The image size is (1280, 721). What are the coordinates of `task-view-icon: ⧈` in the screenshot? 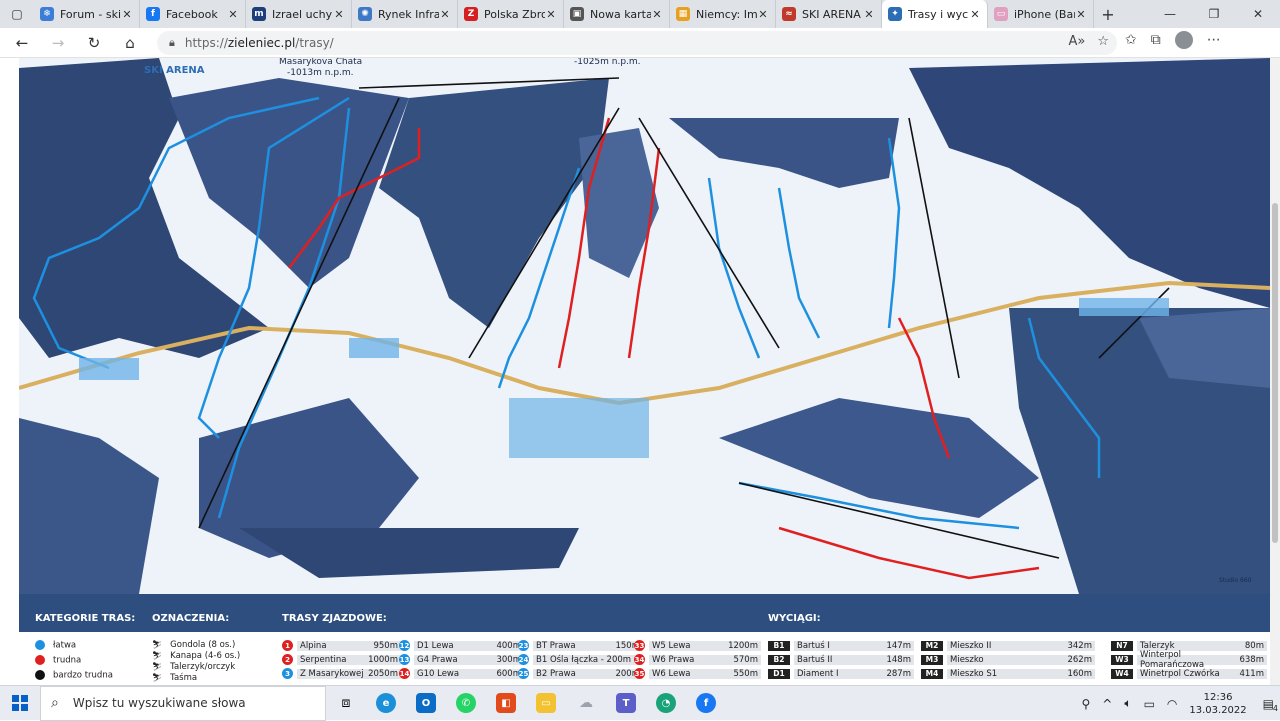 It's located at (346, 703).